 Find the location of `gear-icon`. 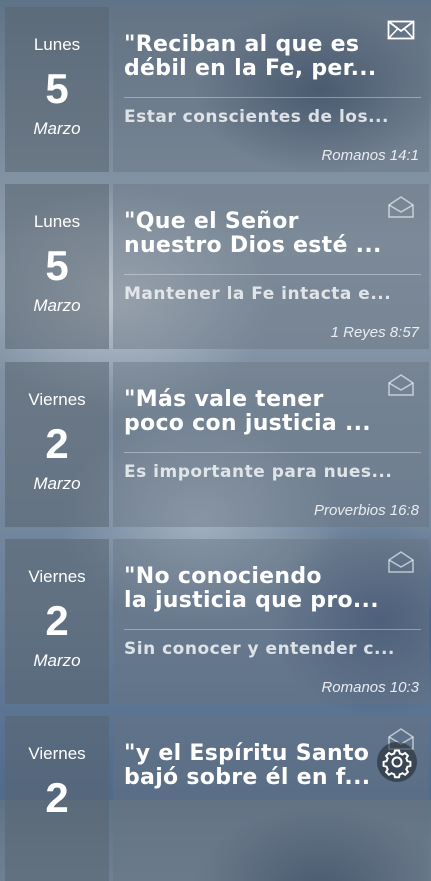

gear-icon is located at coordinates (397, 764).